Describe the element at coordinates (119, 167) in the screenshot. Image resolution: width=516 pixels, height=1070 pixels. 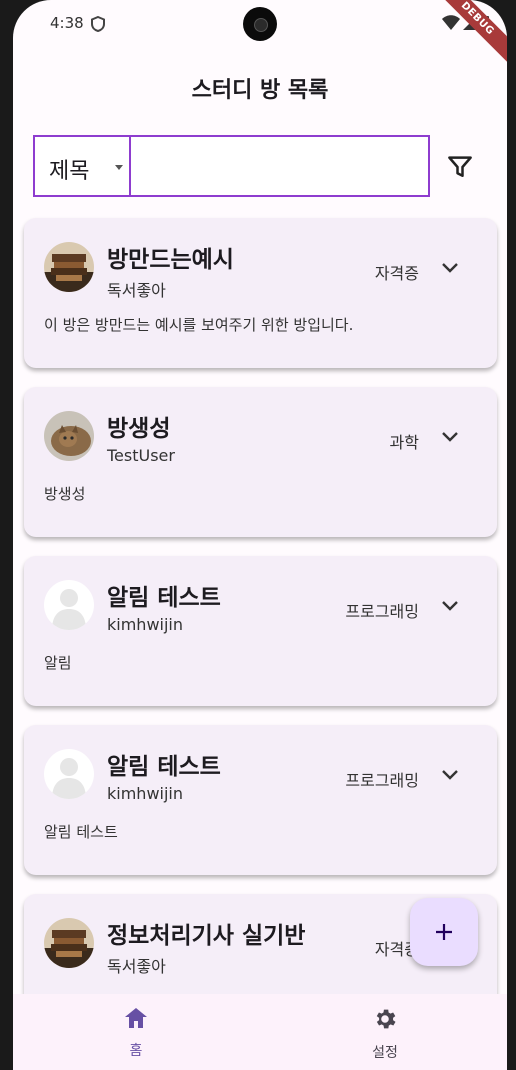
I see `caret-down-icon` at that location.